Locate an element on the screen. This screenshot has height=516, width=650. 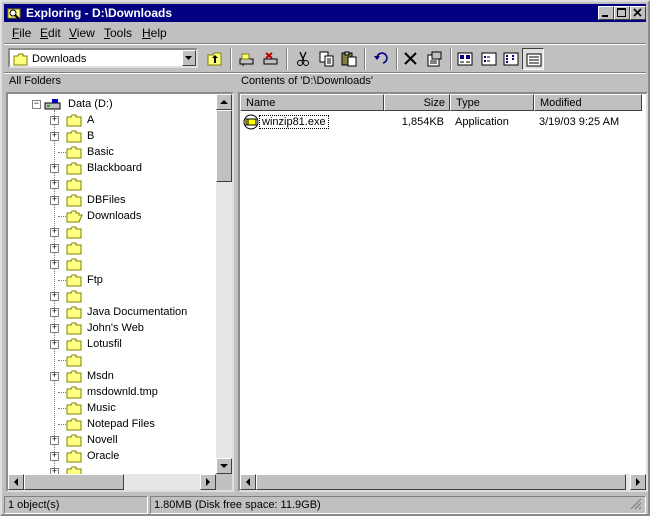
details-view-button is located at coordinates (533, 59).